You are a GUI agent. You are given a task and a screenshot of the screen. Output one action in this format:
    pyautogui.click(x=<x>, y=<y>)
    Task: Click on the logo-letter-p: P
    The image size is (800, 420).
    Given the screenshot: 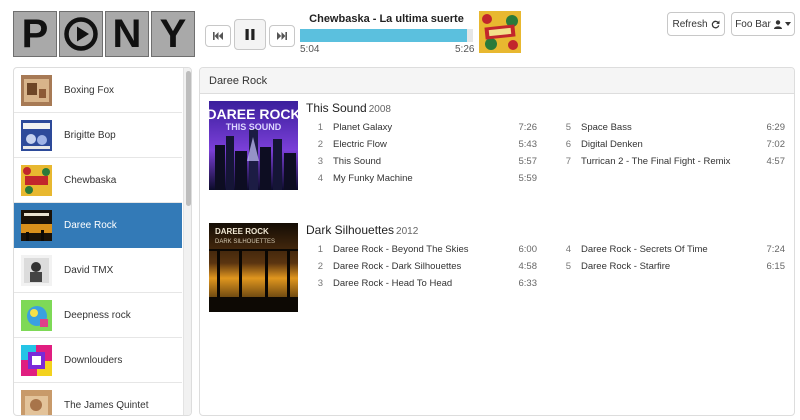 What is the action you would take?
    pyautogui.click(x=35, y=34)
    